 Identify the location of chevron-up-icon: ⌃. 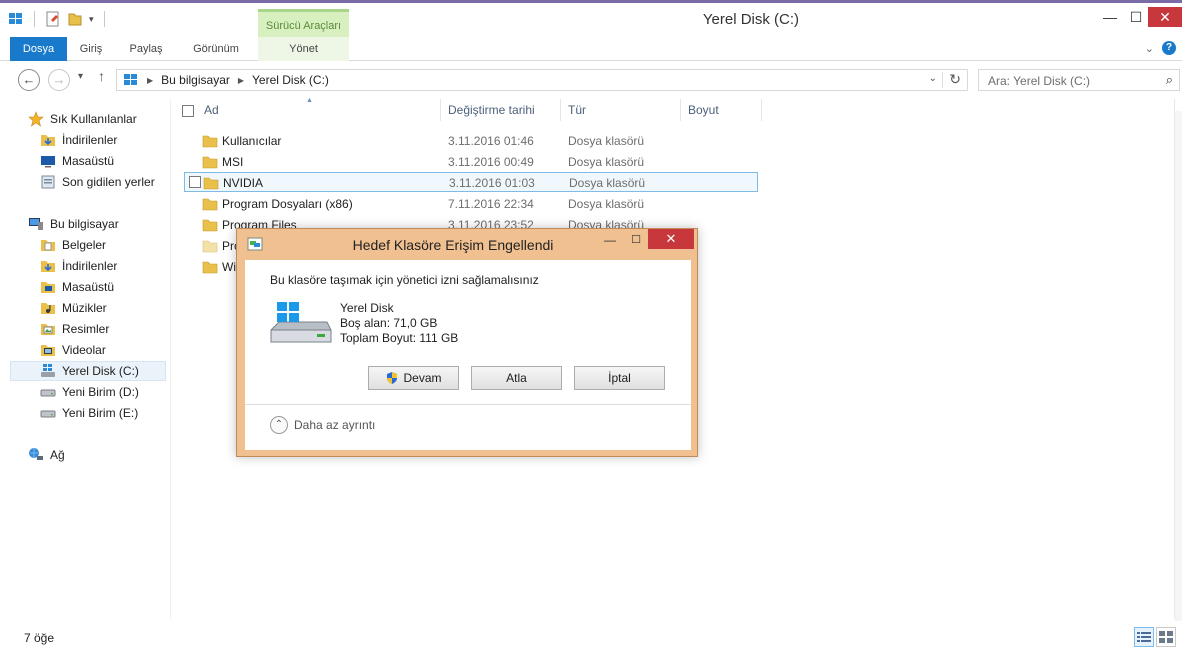
(279, 425).